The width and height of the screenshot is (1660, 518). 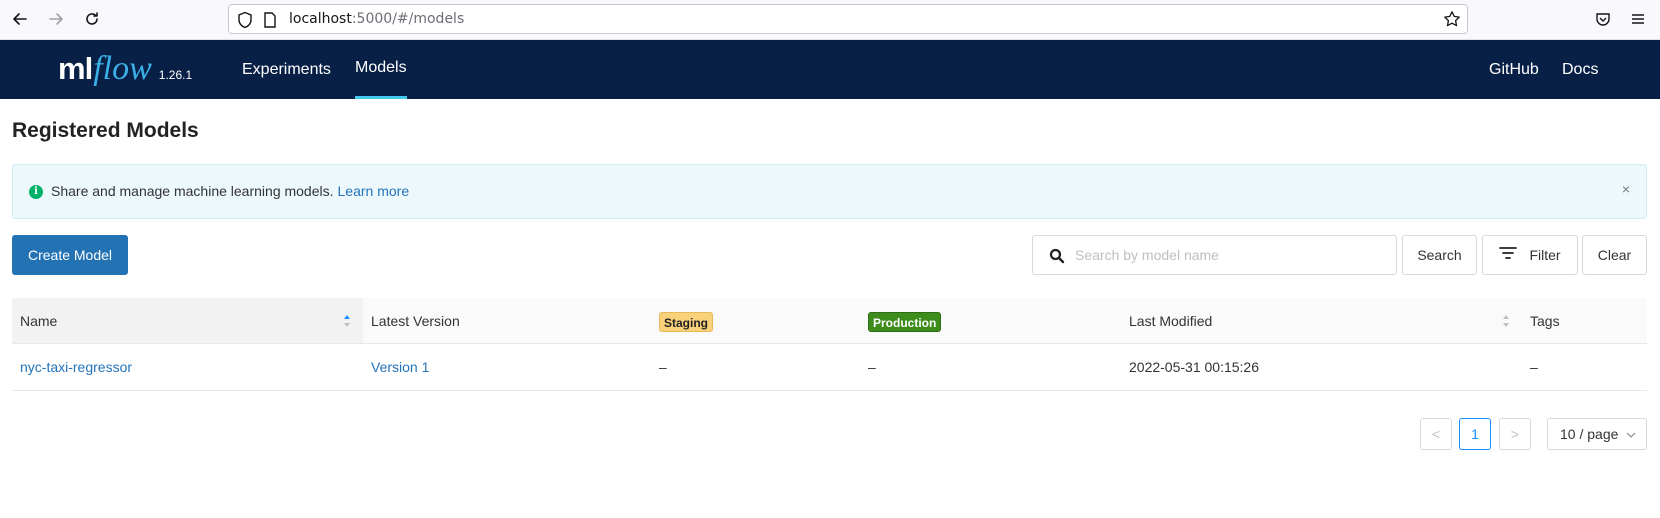 What do you see at coordinates (686, 322) in the screenshot?
I see `staging-badge: Staging` at bounding box center [686, 322].